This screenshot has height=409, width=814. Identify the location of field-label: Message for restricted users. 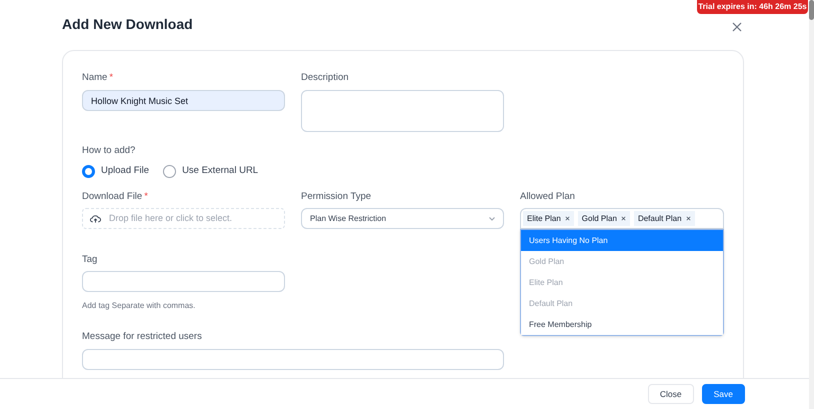
(142, 337).